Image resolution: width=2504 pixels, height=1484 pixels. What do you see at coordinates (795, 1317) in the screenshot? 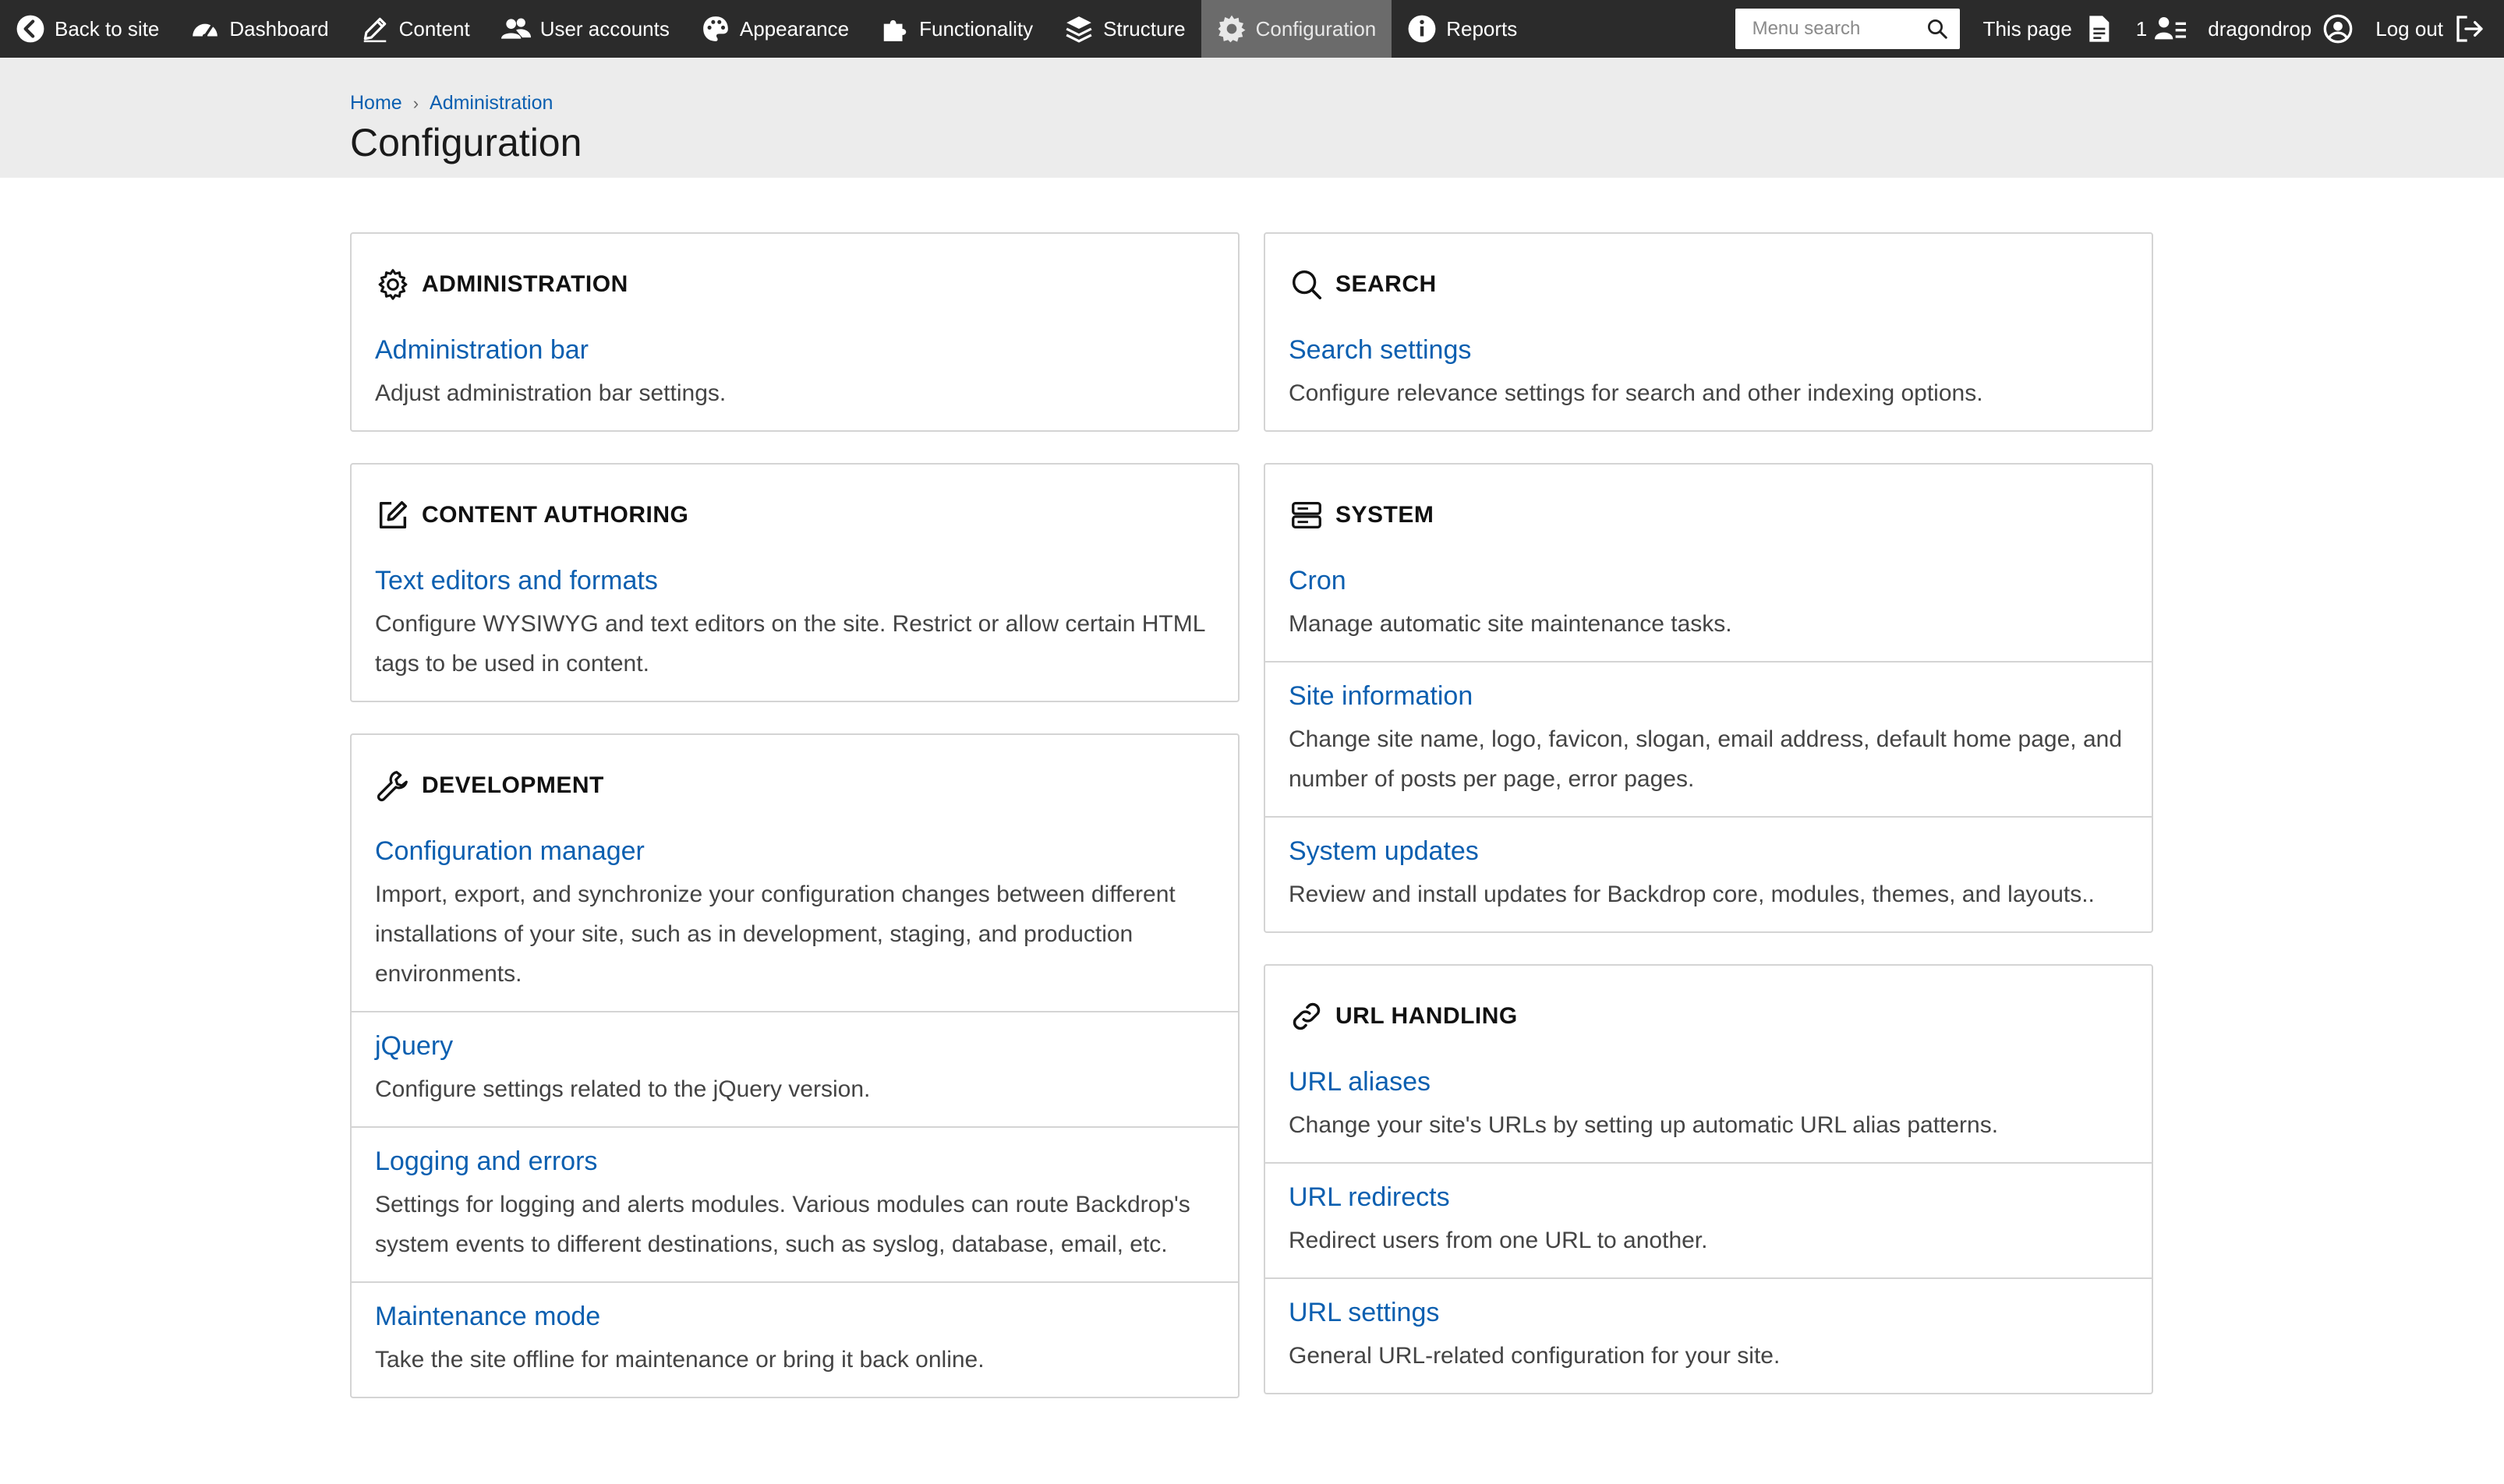
I see `maintenance-mode-link: Maintenance mode` at bounding box center [795, 1317].